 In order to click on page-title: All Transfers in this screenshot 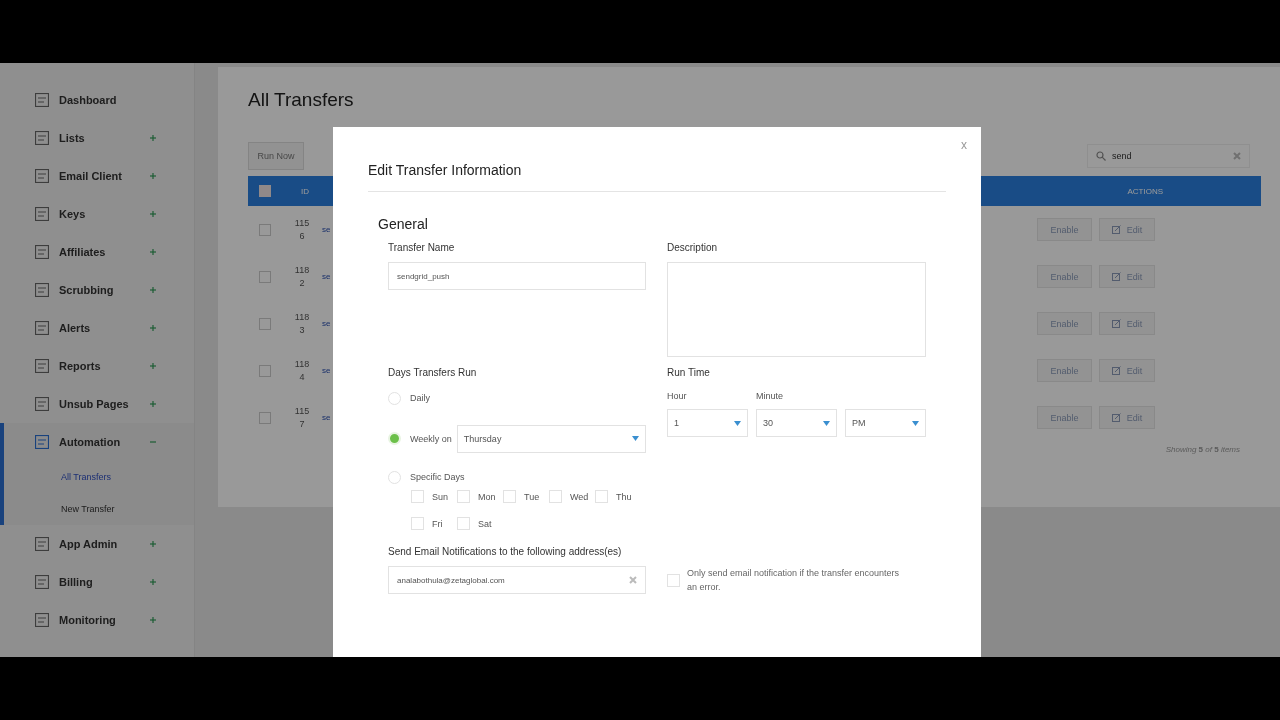, I will do `click(301, 100)`.